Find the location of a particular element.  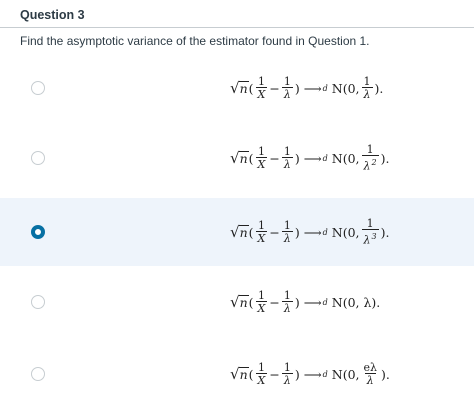

exponent: 3 is located at coordinates (374, 237).